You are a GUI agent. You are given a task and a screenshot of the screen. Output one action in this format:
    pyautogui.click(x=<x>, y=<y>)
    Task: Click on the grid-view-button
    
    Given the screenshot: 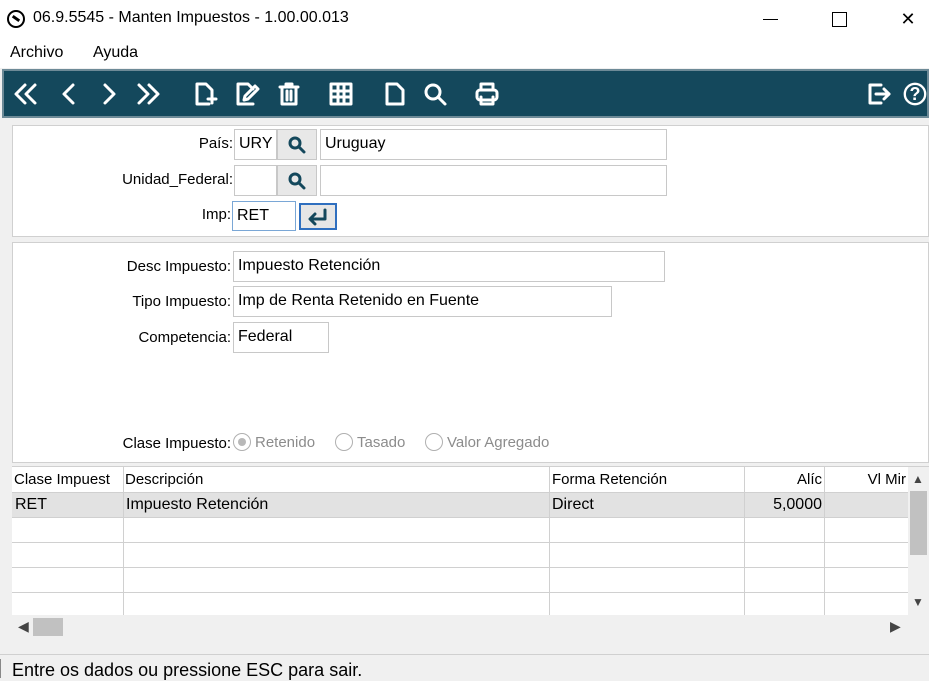 What is the action you would take?
    pyautogui.click(x=341, y=94)
    